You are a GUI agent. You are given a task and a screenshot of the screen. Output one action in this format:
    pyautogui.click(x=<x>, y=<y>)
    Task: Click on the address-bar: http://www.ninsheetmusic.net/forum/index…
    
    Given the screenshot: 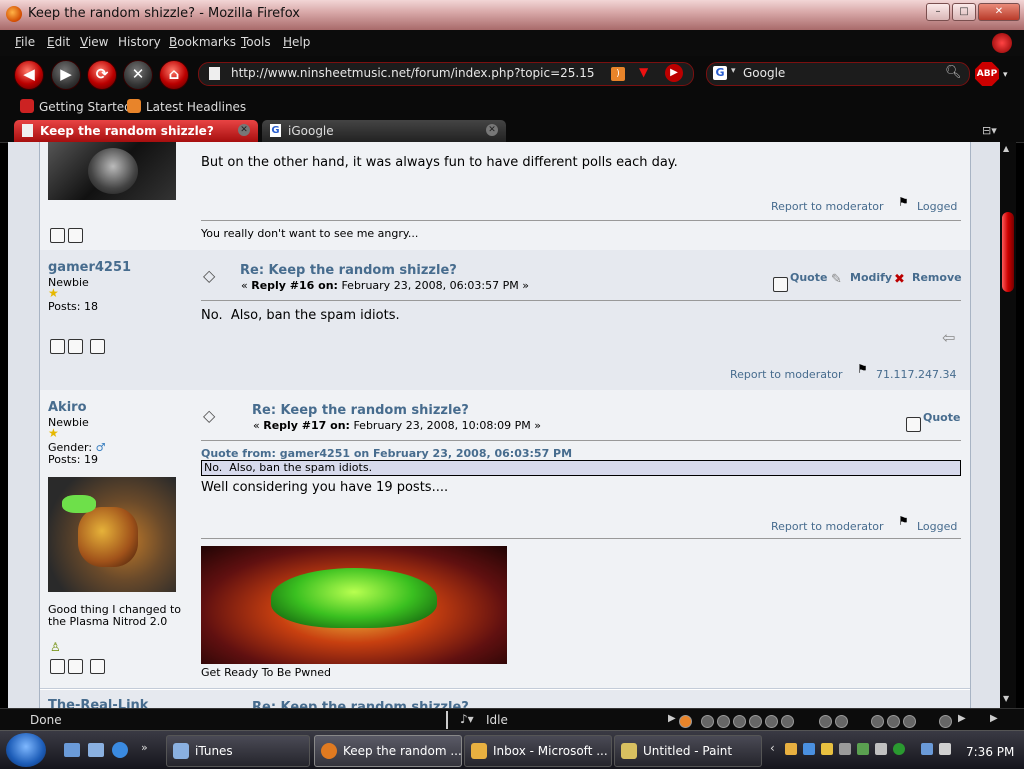 What is the action you would take?
    pyautogui.click(x=446, y=74)
    